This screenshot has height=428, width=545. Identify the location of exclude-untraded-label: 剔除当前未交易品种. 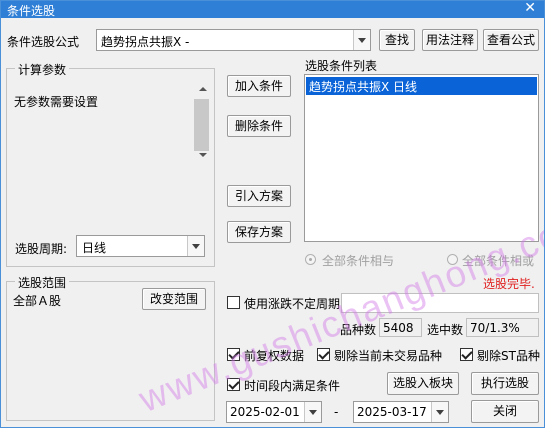
(388, 356).